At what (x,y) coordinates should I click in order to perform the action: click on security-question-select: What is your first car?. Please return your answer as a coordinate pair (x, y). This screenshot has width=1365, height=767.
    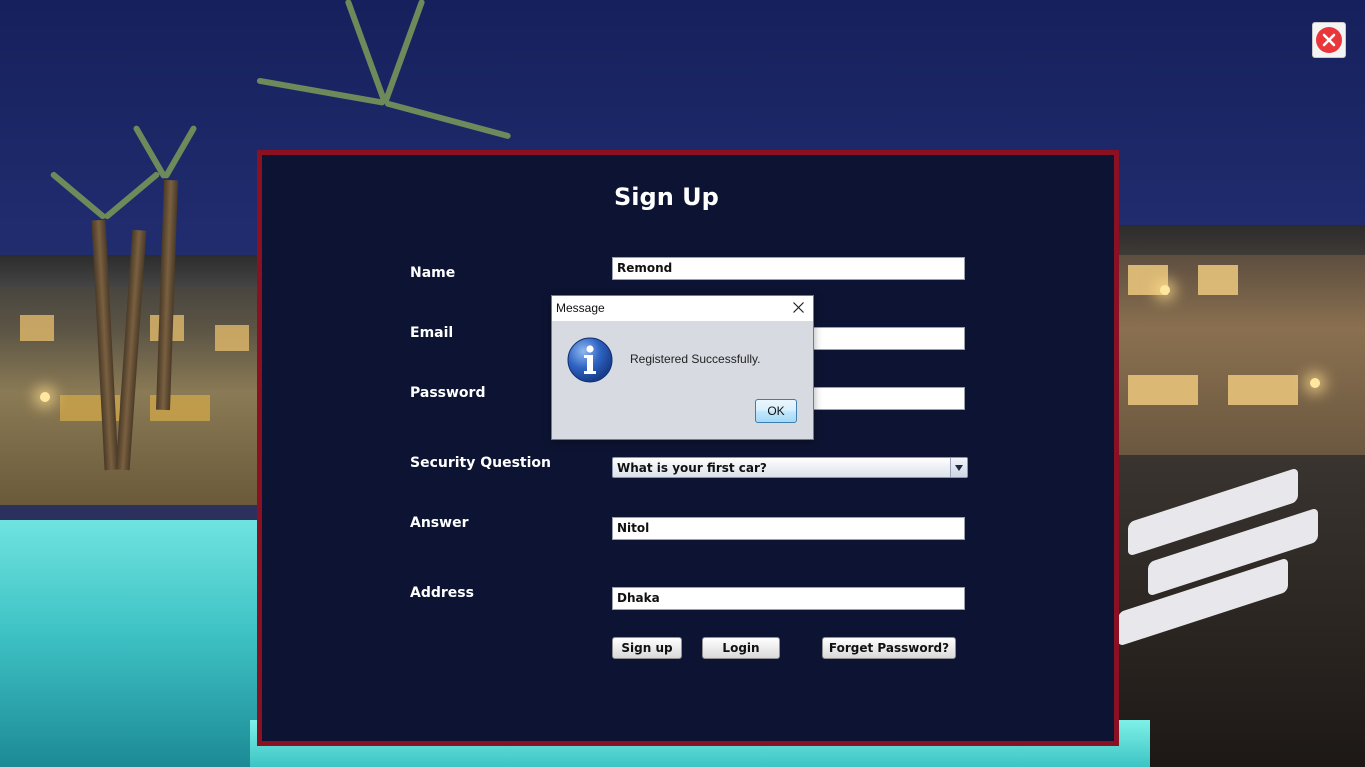
    Looking at the image, I should click on (790, 467).